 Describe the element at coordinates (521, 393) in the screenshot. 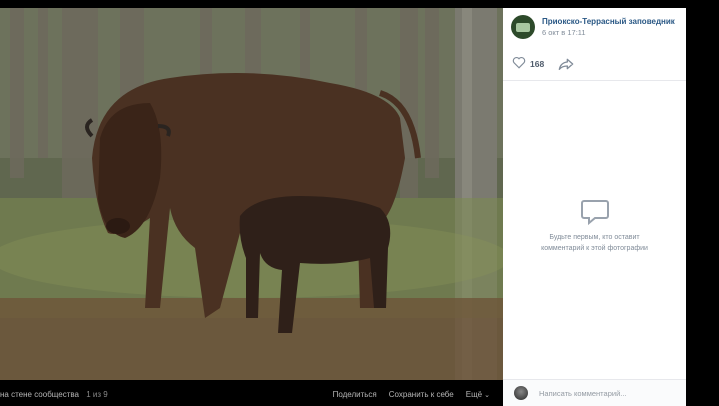

I see `user-avatar` at that location.